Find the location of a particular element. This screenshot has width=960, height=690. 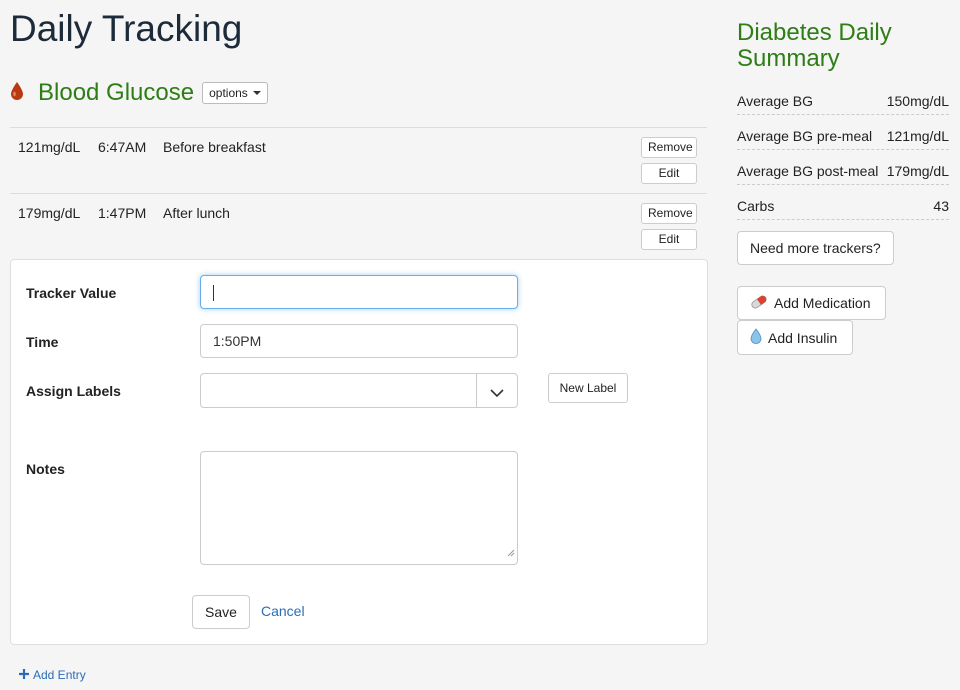

assign-labels-select is located at coordinates (359, 390).